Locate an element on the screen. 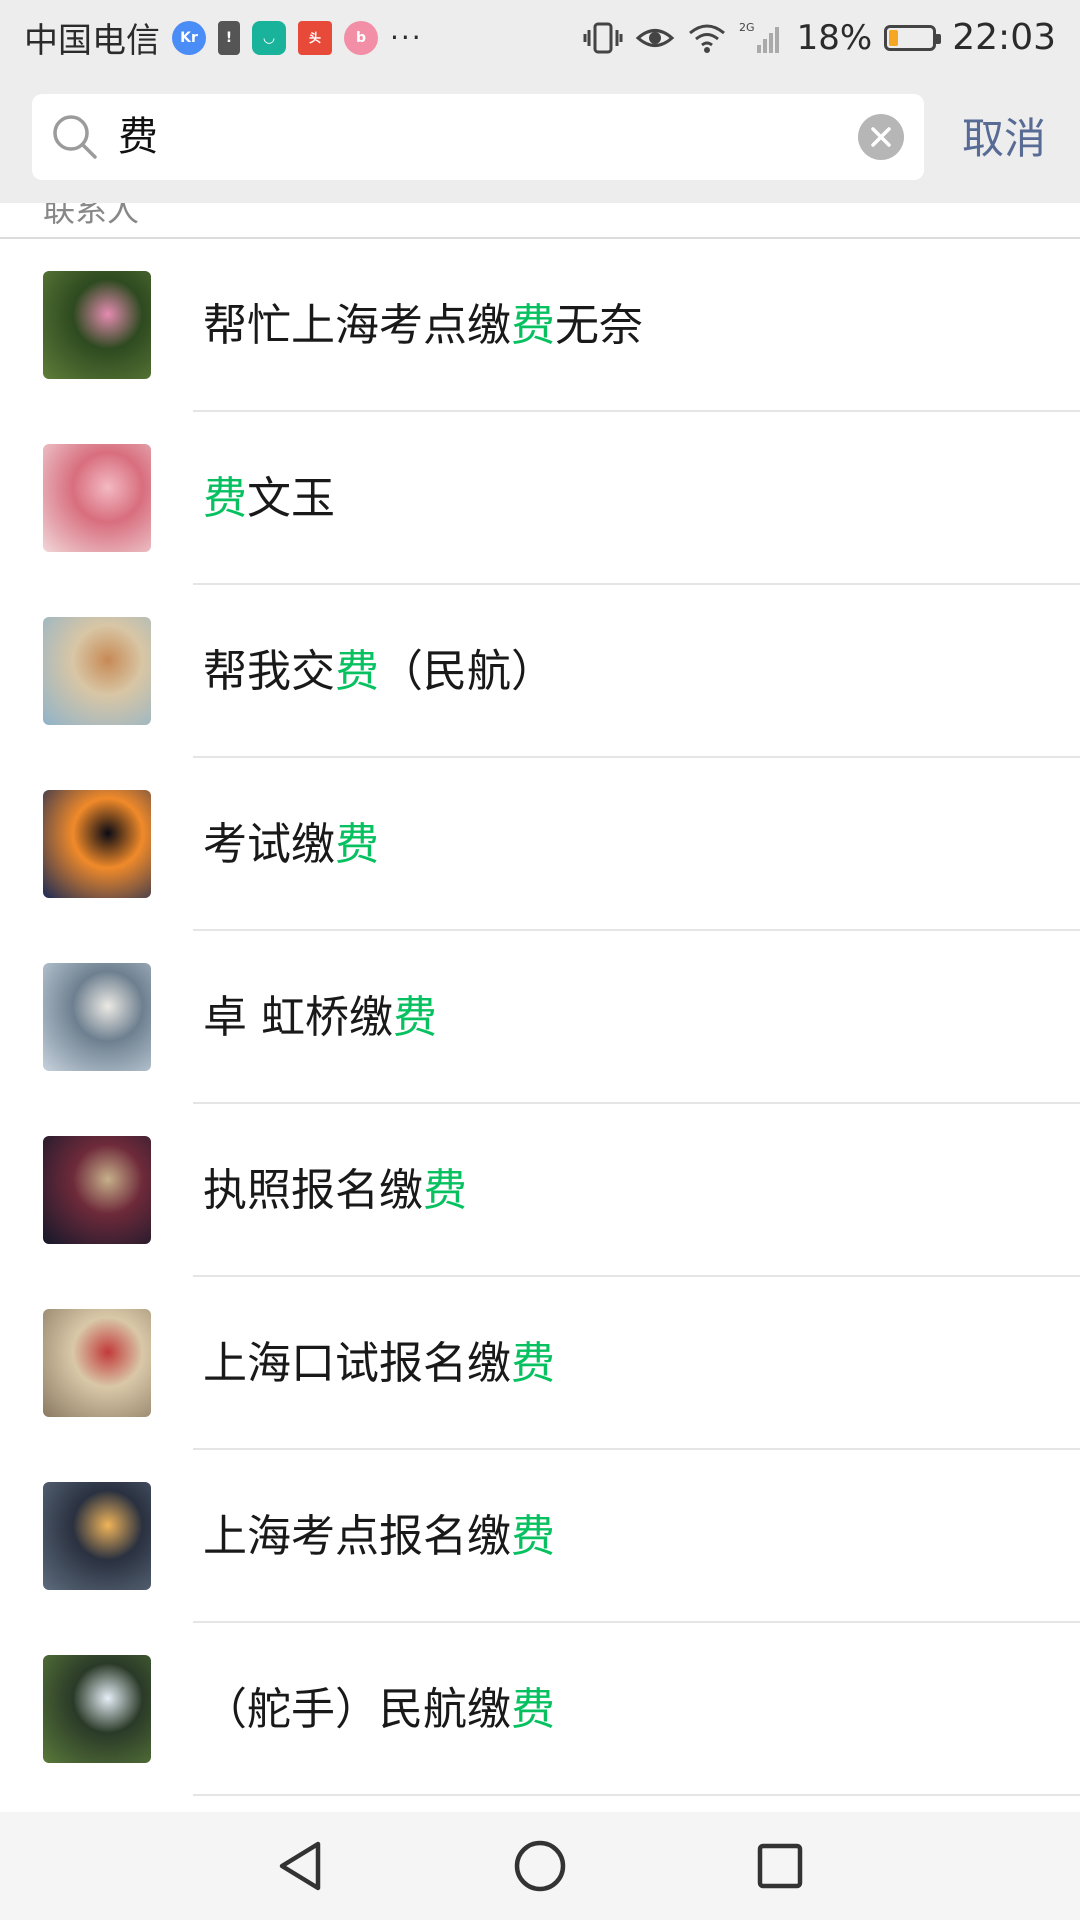 The height and width of the screenshot is (1920, 1080). recents-square-icon is located at coordinates (780, 1866).